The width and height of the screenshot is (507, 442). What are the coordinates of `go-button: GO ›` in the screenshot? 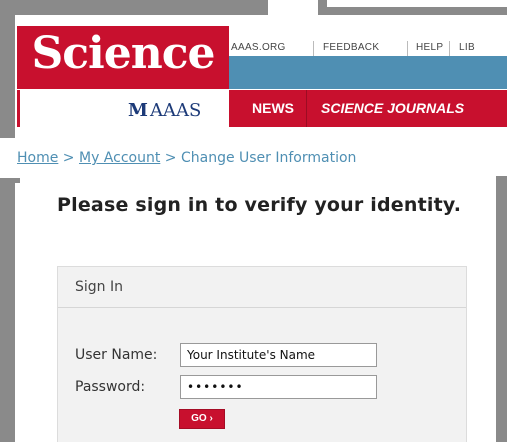 It's located at (202, 419).